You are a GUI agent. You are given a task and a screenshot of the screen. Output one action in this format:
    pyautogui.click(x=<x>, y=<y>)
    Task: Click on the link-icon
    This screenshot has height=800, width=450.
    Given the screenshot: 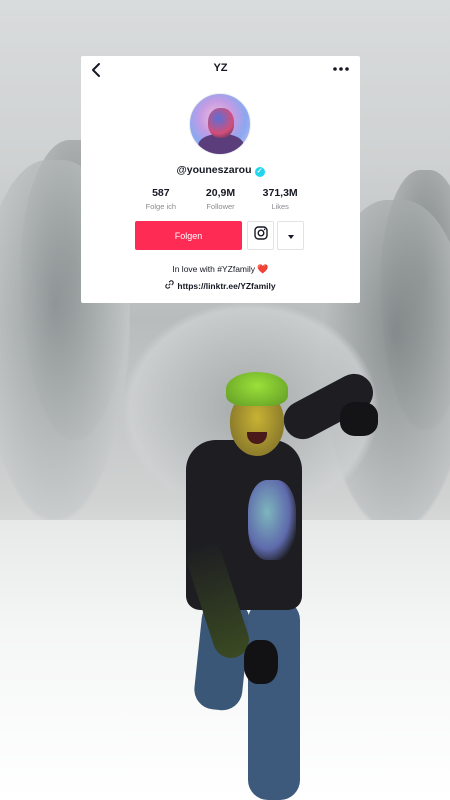 What is the action you would take?
    pyautogui.click(x=170, y=285)
    